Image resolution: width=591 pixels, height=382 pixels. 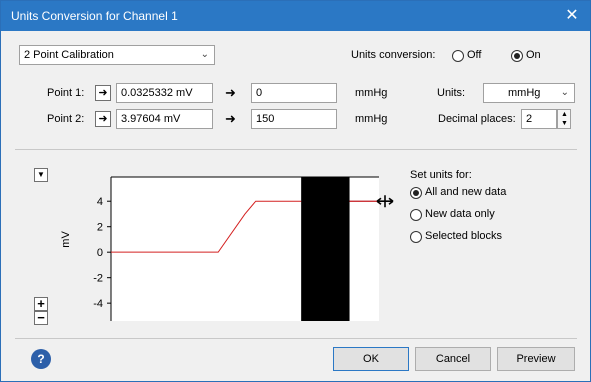 I want to click on ok-button: OK, so click(x=371, y=359).